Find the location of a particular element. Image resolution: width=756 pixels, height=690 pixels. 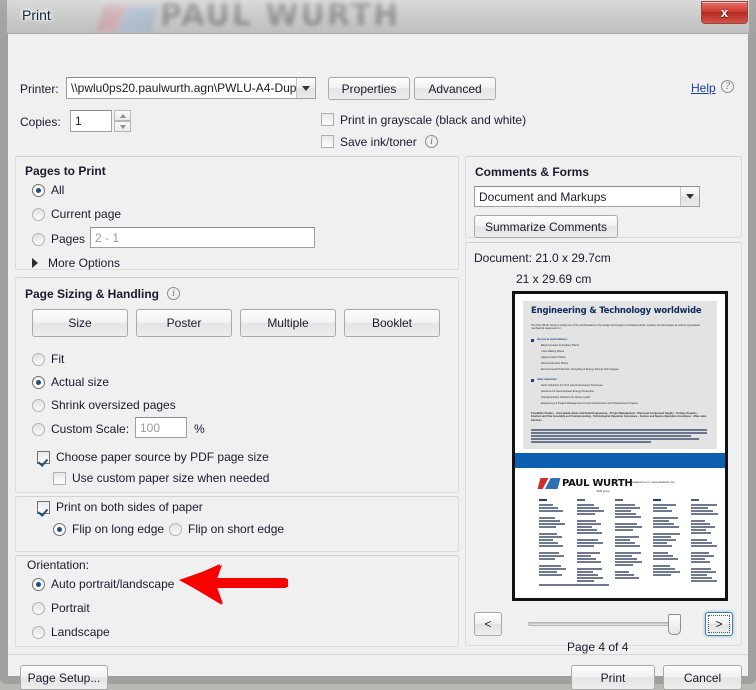

comments-forms-select-value: Document and Markups is located at coordinates (543, 196).